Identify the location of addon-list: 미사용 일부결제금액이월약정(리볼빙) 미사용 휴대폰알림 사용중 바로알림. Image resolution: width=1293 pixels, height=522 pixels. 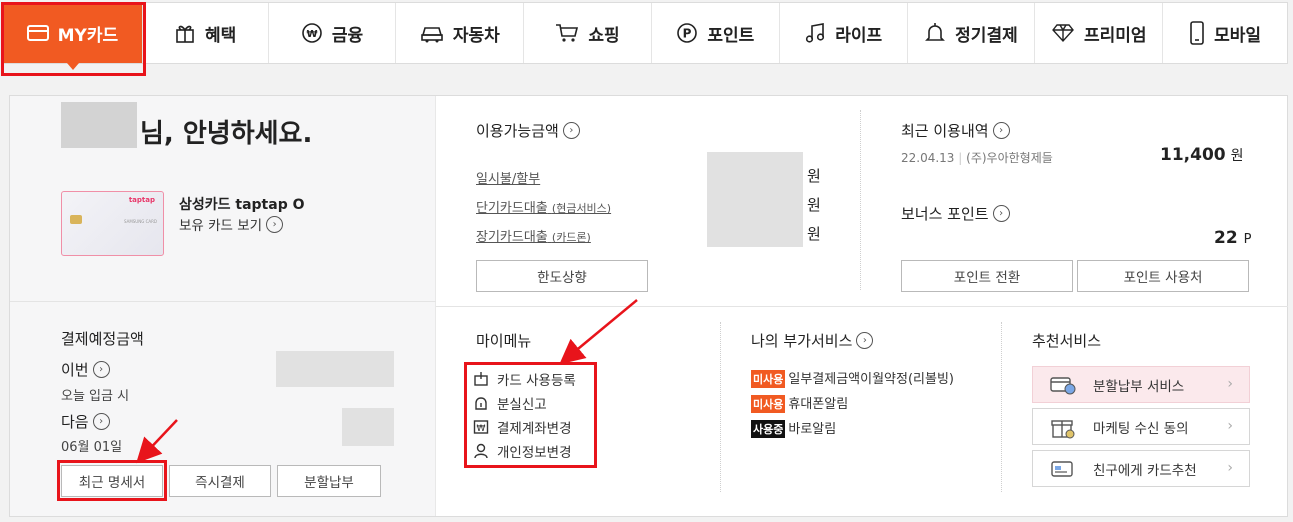
(871, 403).